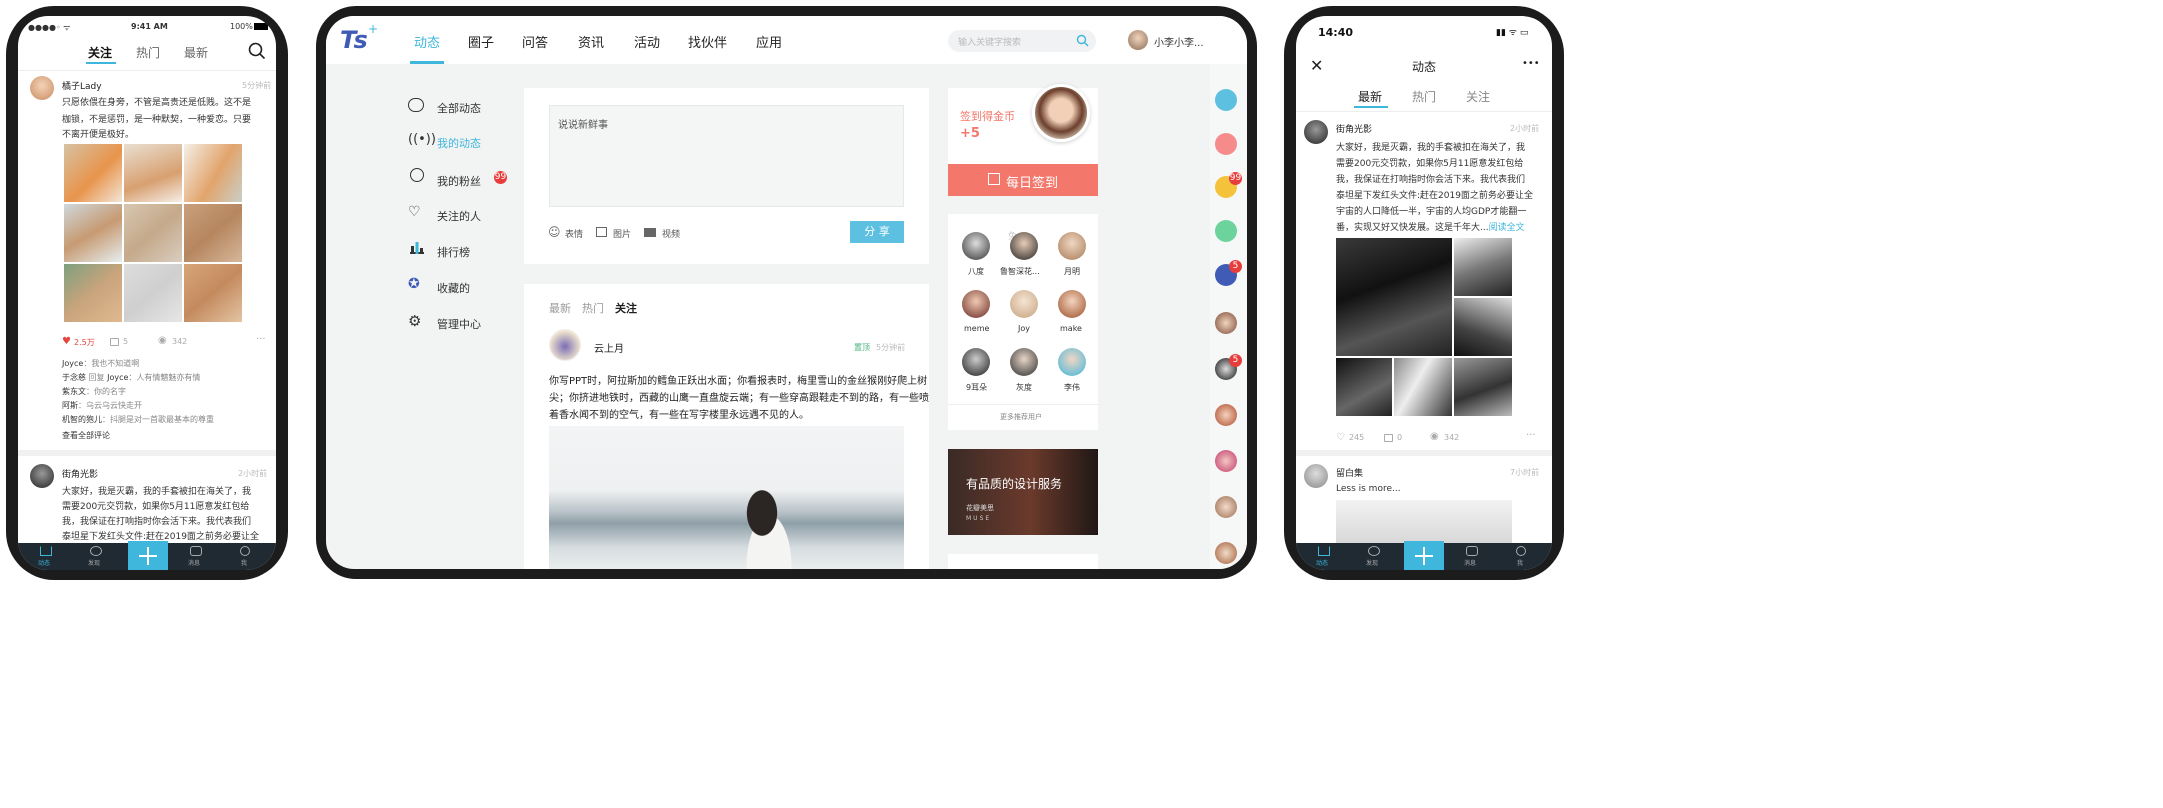 The image size is (2163, 808). What do you see at coordinates (1071, 328) in the screenshot?
I see `recommend-name: make` at bounding box center [1071, 328].